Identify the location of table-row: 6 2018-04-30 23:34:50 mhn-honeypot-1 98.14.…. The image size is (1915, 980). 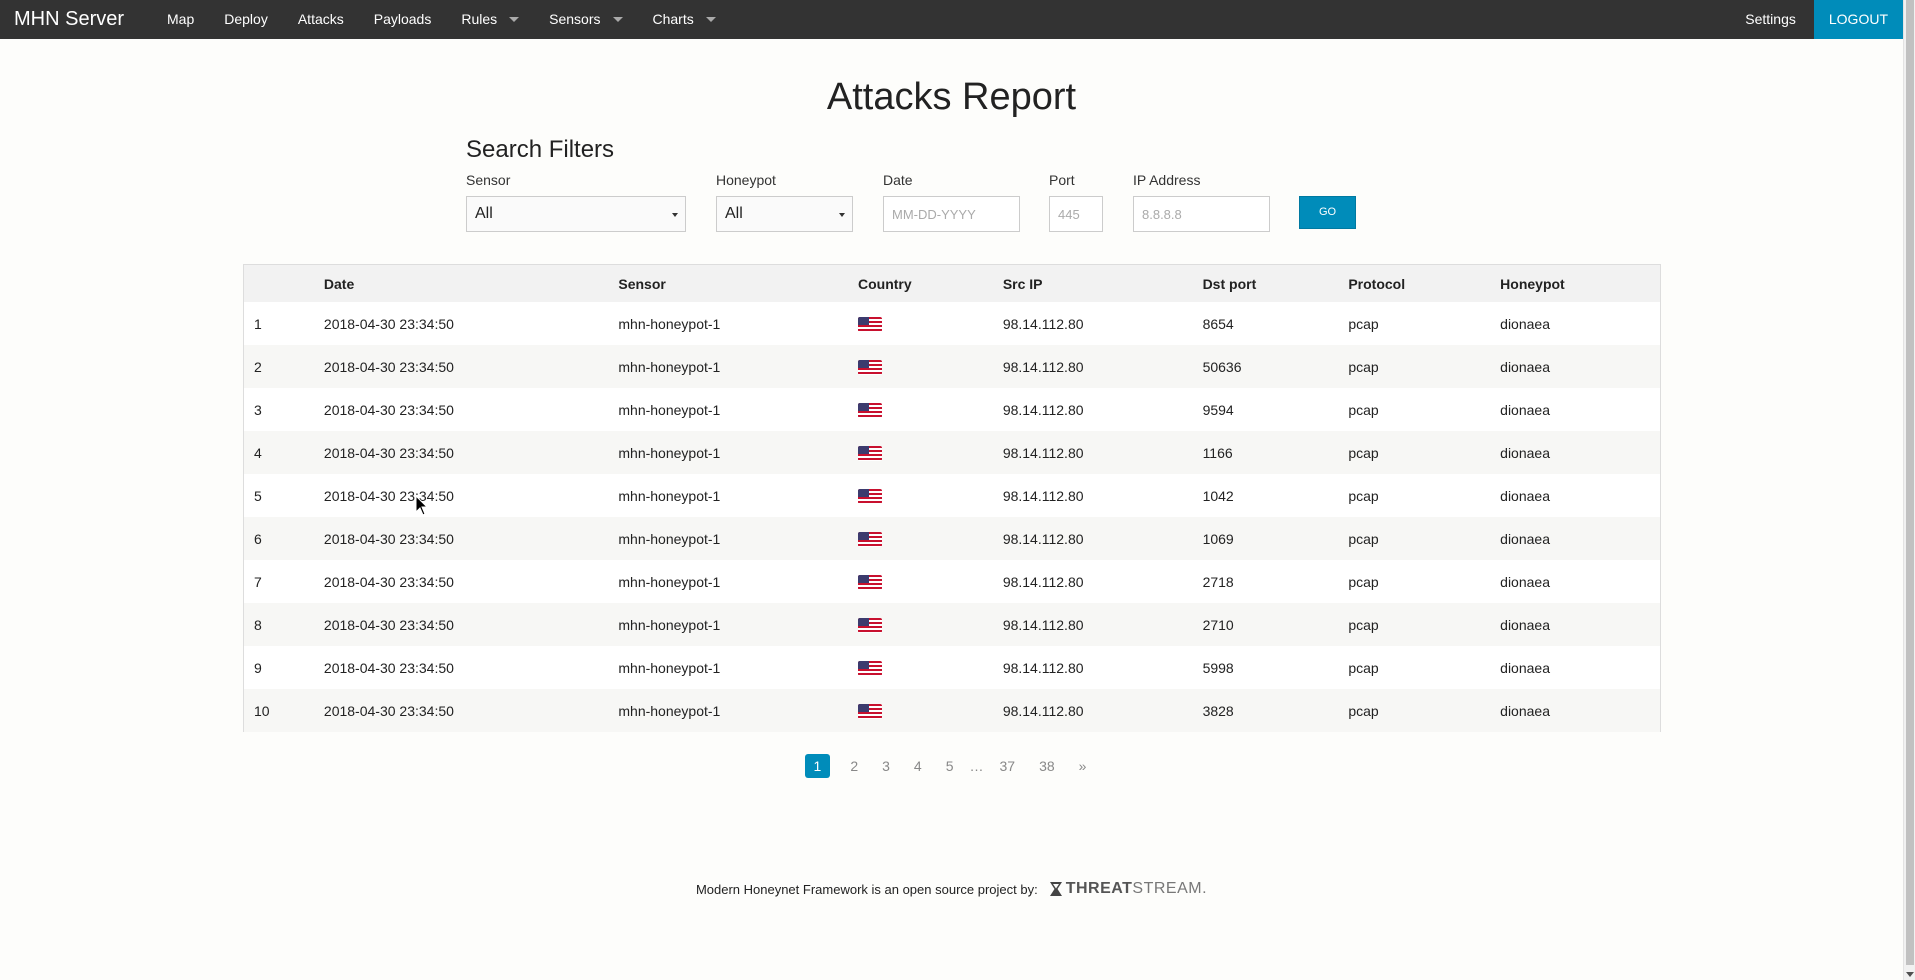
(952, 538).